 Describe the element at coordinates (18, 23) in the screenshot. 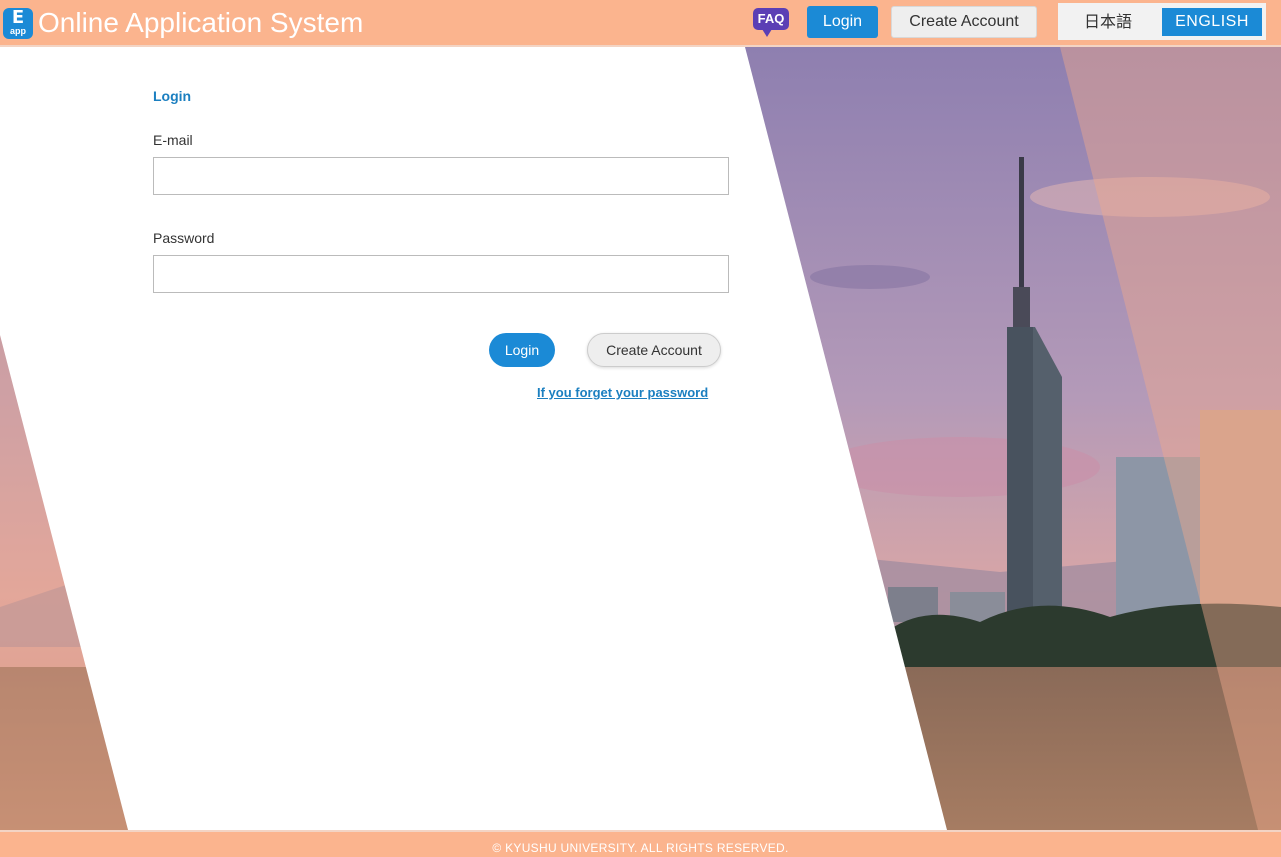

I see `app-logo-icon: E app` at that location.